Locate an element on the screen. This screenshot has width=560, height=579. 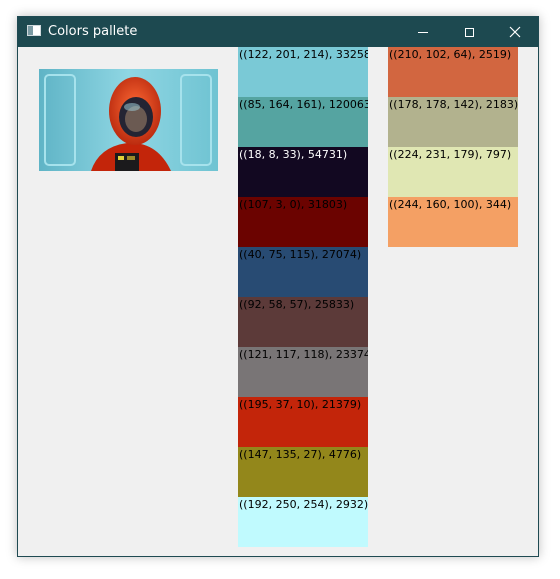
color-swatch: ((121, 117, 118), 23374) is located at coordinates (303, 372).